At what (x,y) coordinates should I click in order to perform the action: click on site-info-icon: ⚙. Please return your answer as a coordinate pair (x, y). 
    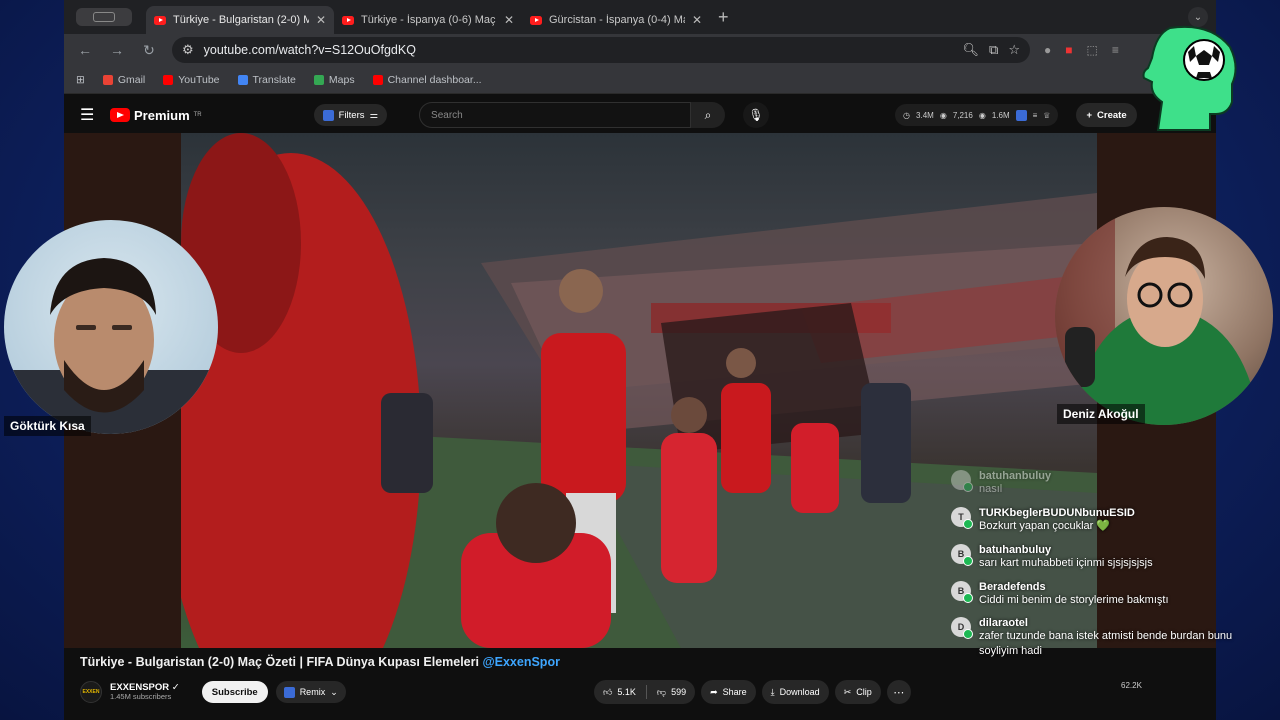
    Looking at the image, I should click on (188, 50).